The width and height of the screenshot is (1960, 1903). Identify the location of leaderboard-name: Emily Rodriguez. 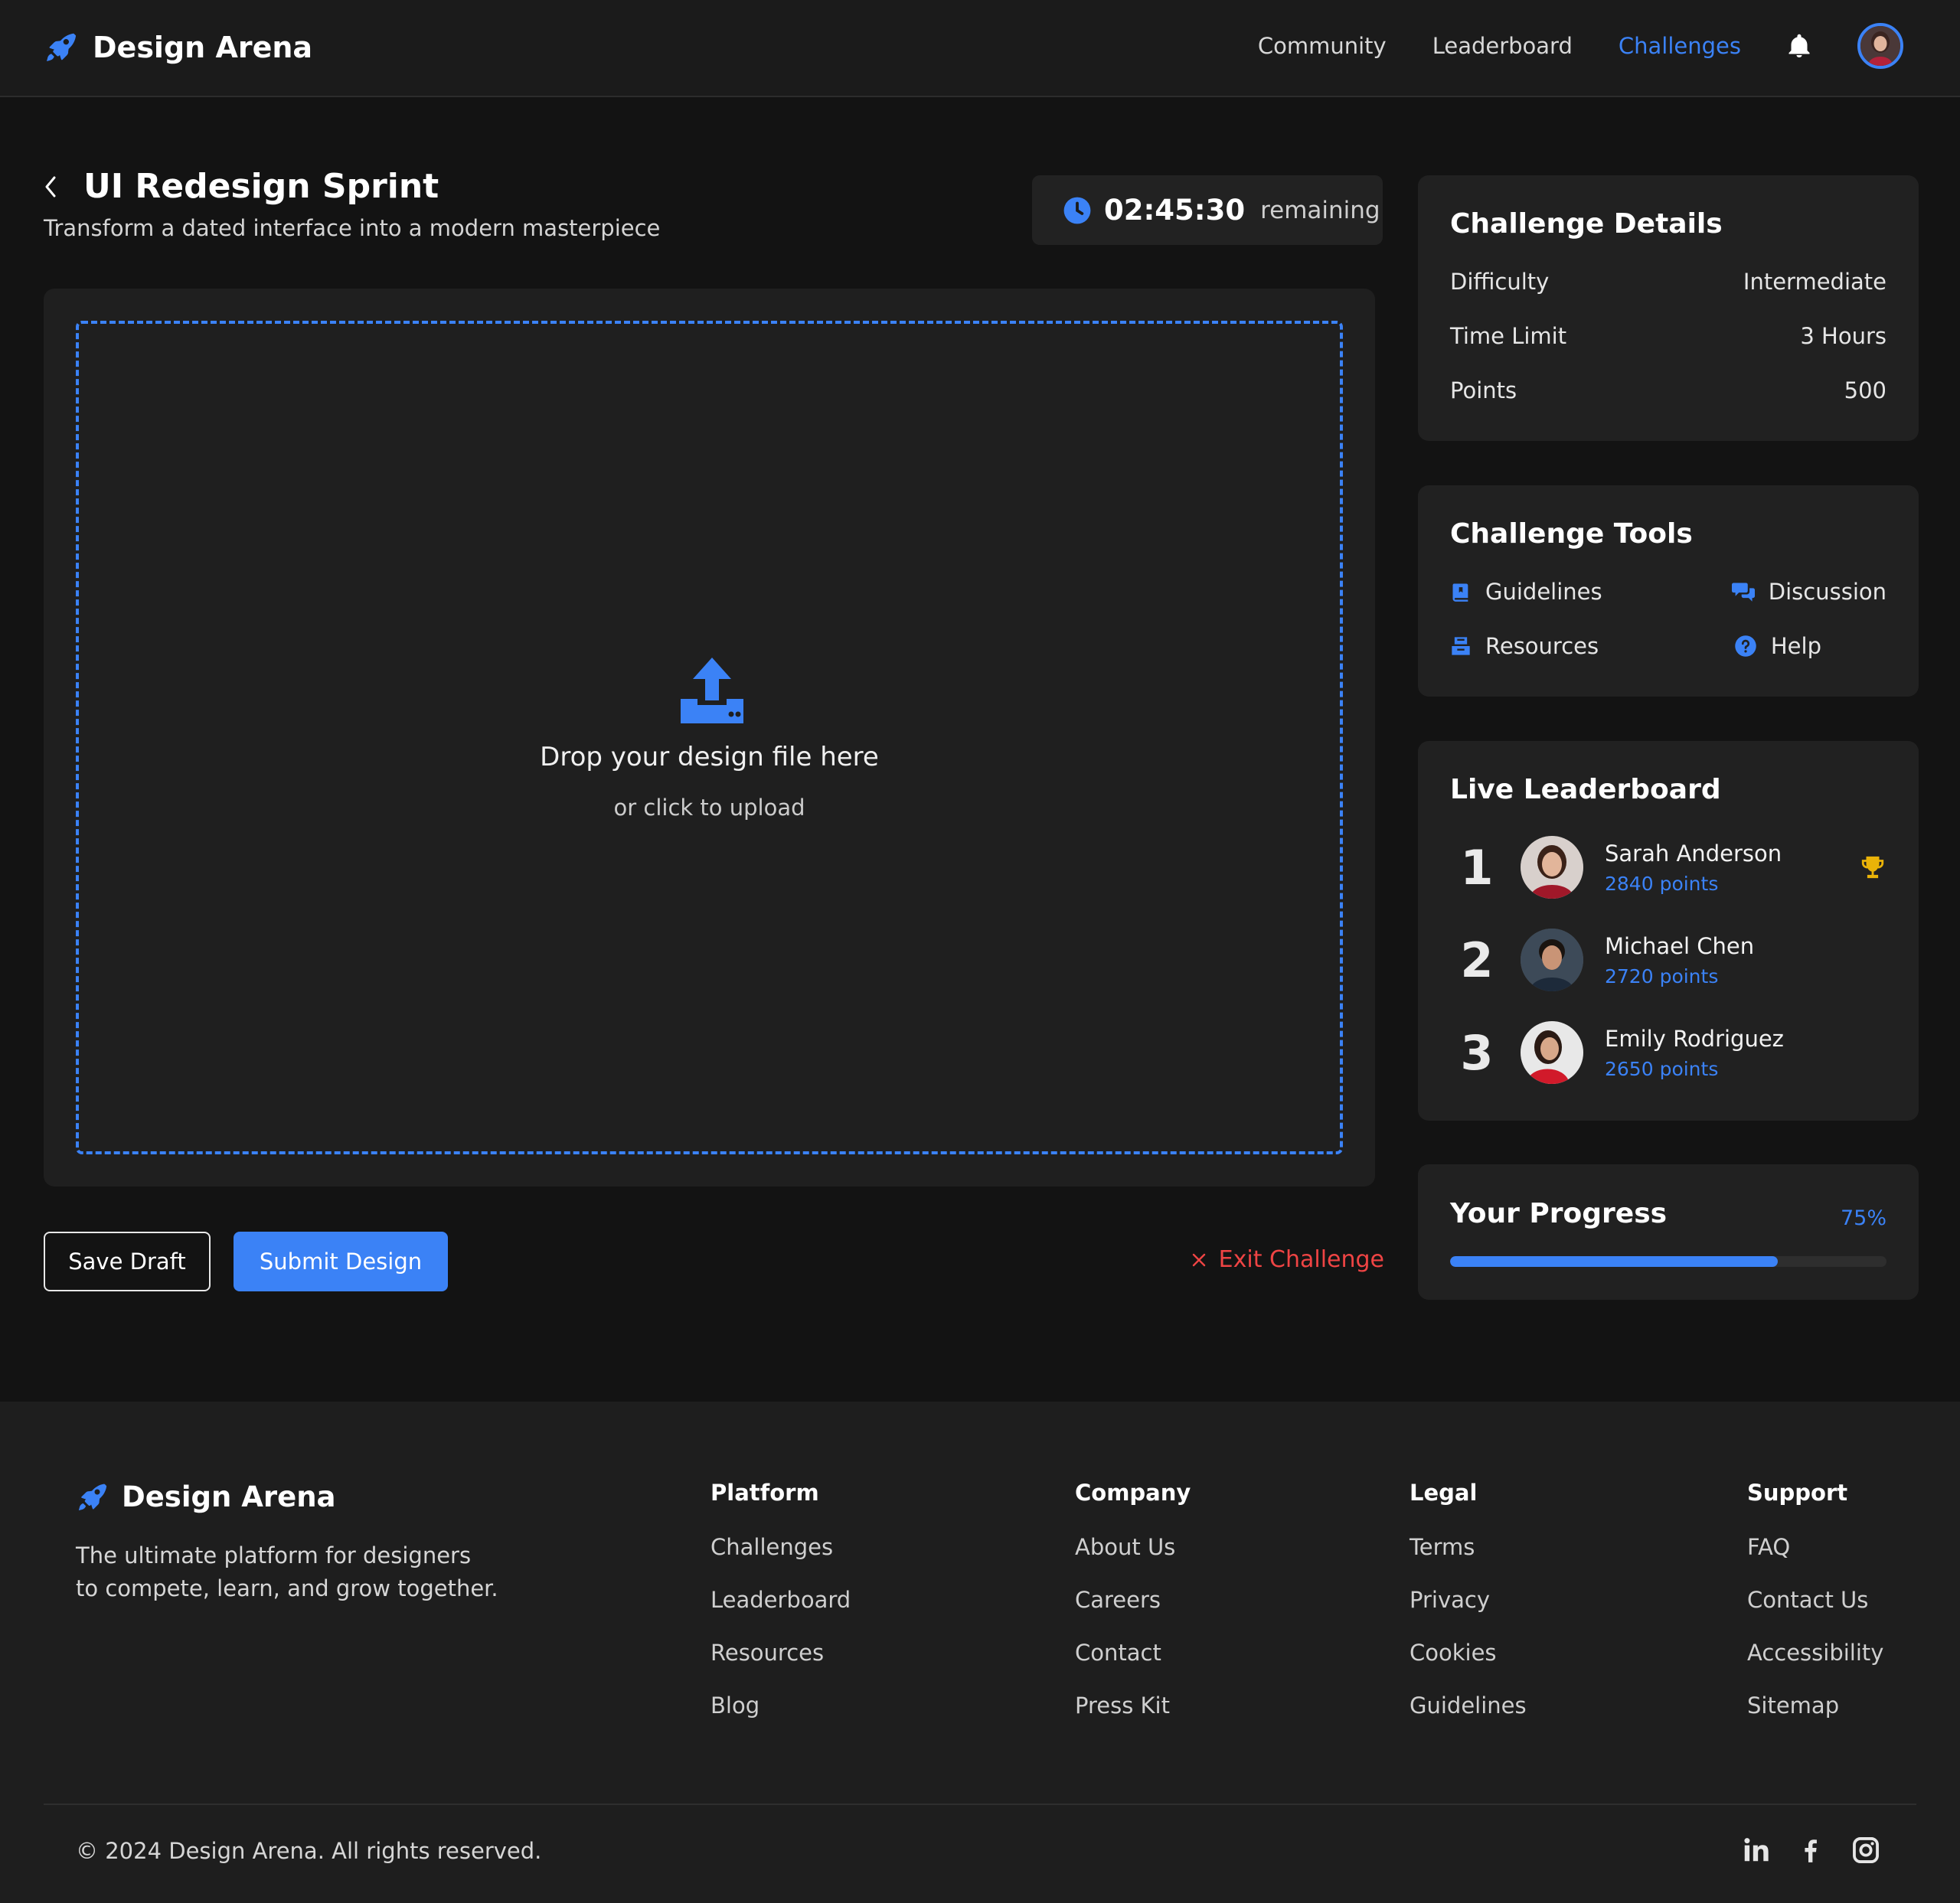
(1694, 1038).